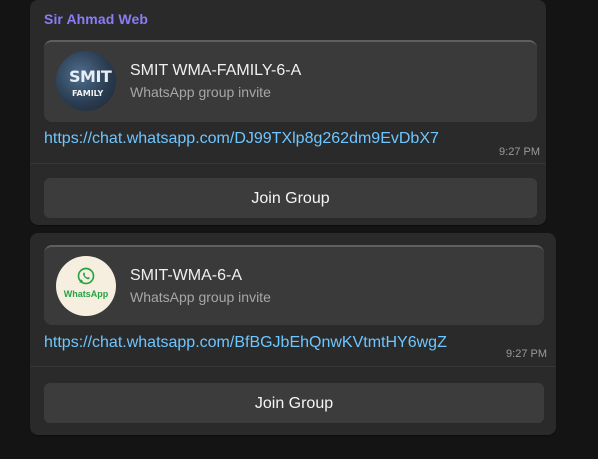 This screenshot has height=459, width=598. I want to click on group-avatar: WhatsApp, so click(86, 286).